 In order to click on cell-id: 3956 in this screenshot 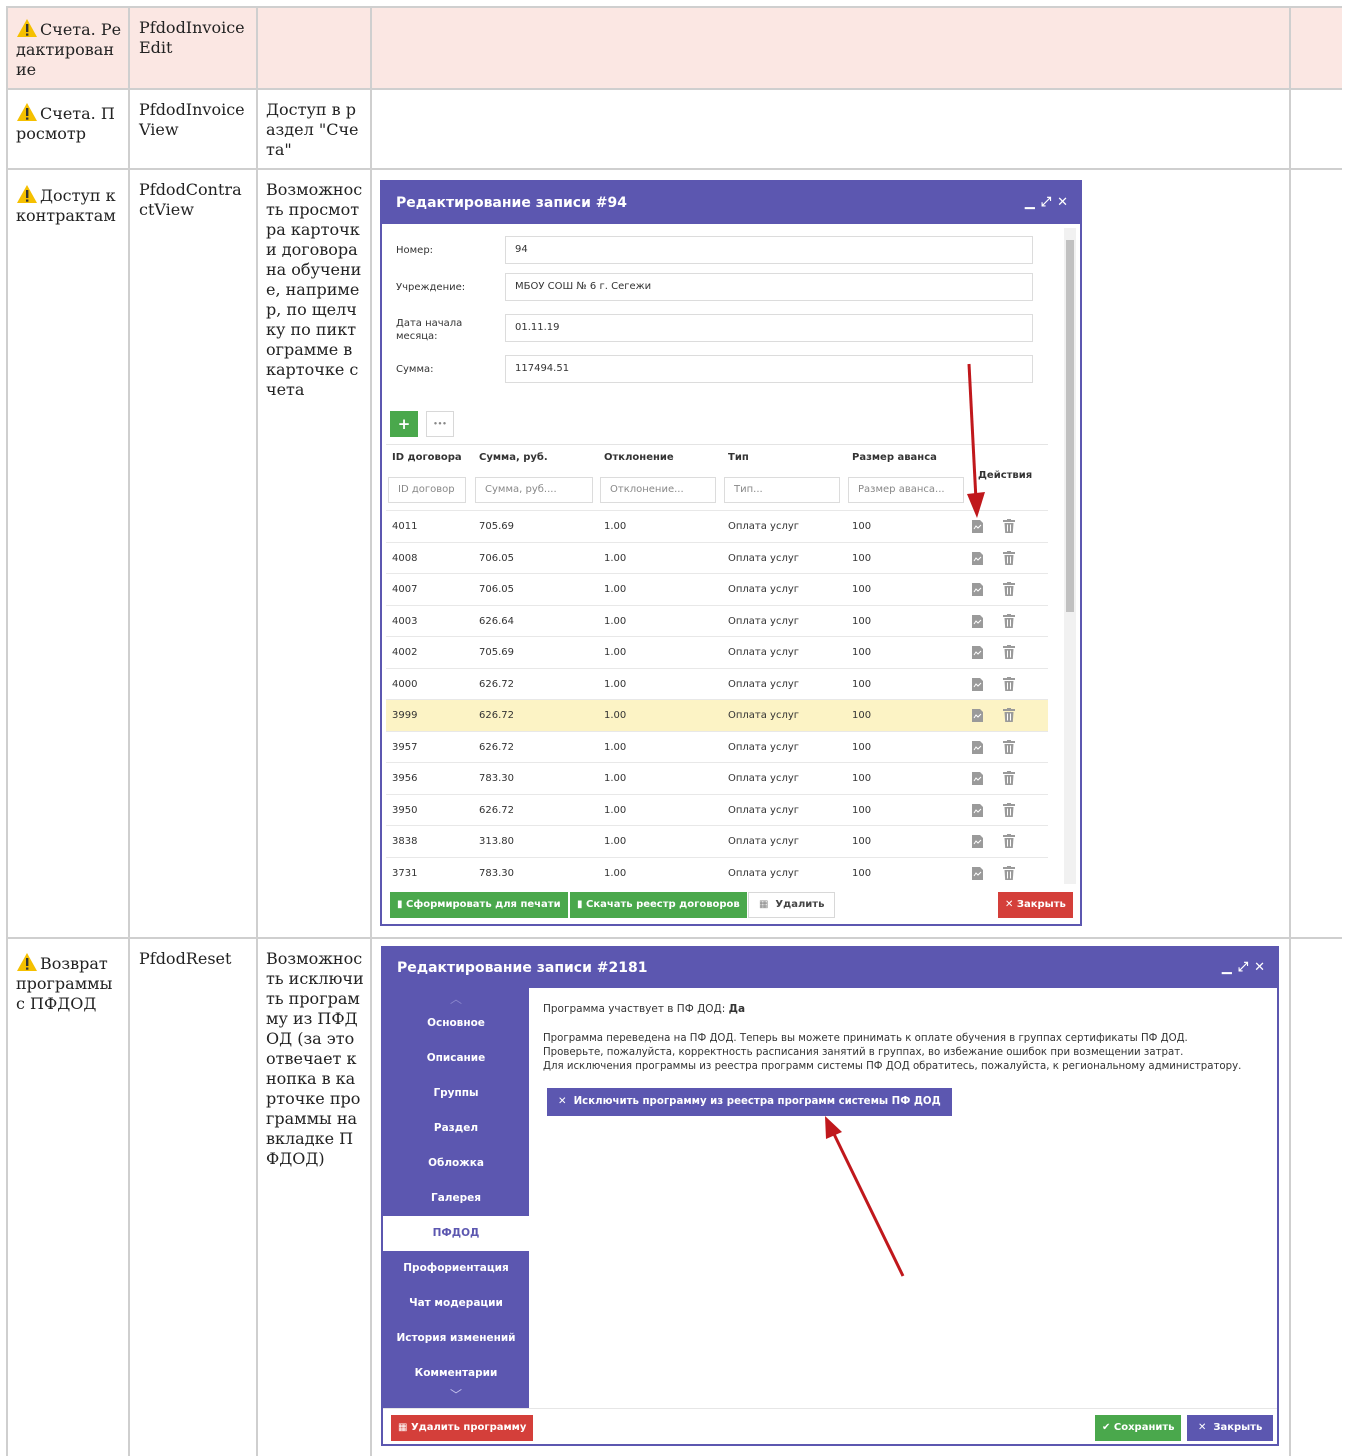, I will do `click(405, 778)`.